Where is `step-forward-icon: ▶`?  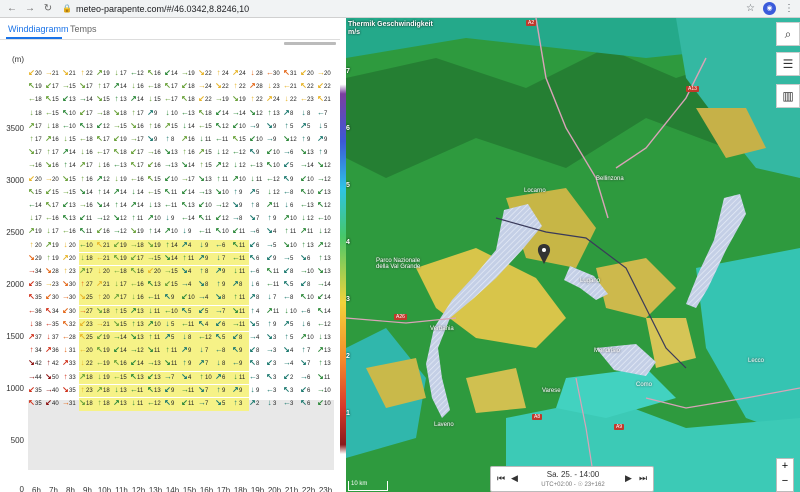 step-forward-icon: ▶ is located at coordinates (628, 478).